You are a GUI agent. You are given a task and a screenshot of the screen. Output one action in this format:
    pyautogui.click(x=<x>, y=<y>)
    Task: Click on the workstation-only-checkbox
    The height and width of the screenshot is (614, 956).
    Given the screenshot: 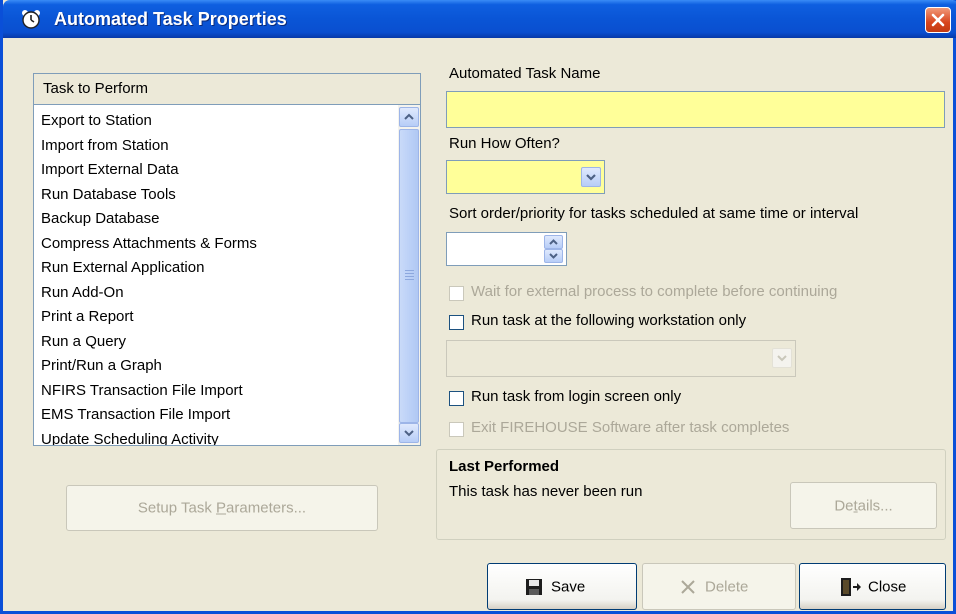 What is the action you would take?
    pyautogui.click(x=456, y=322)
    